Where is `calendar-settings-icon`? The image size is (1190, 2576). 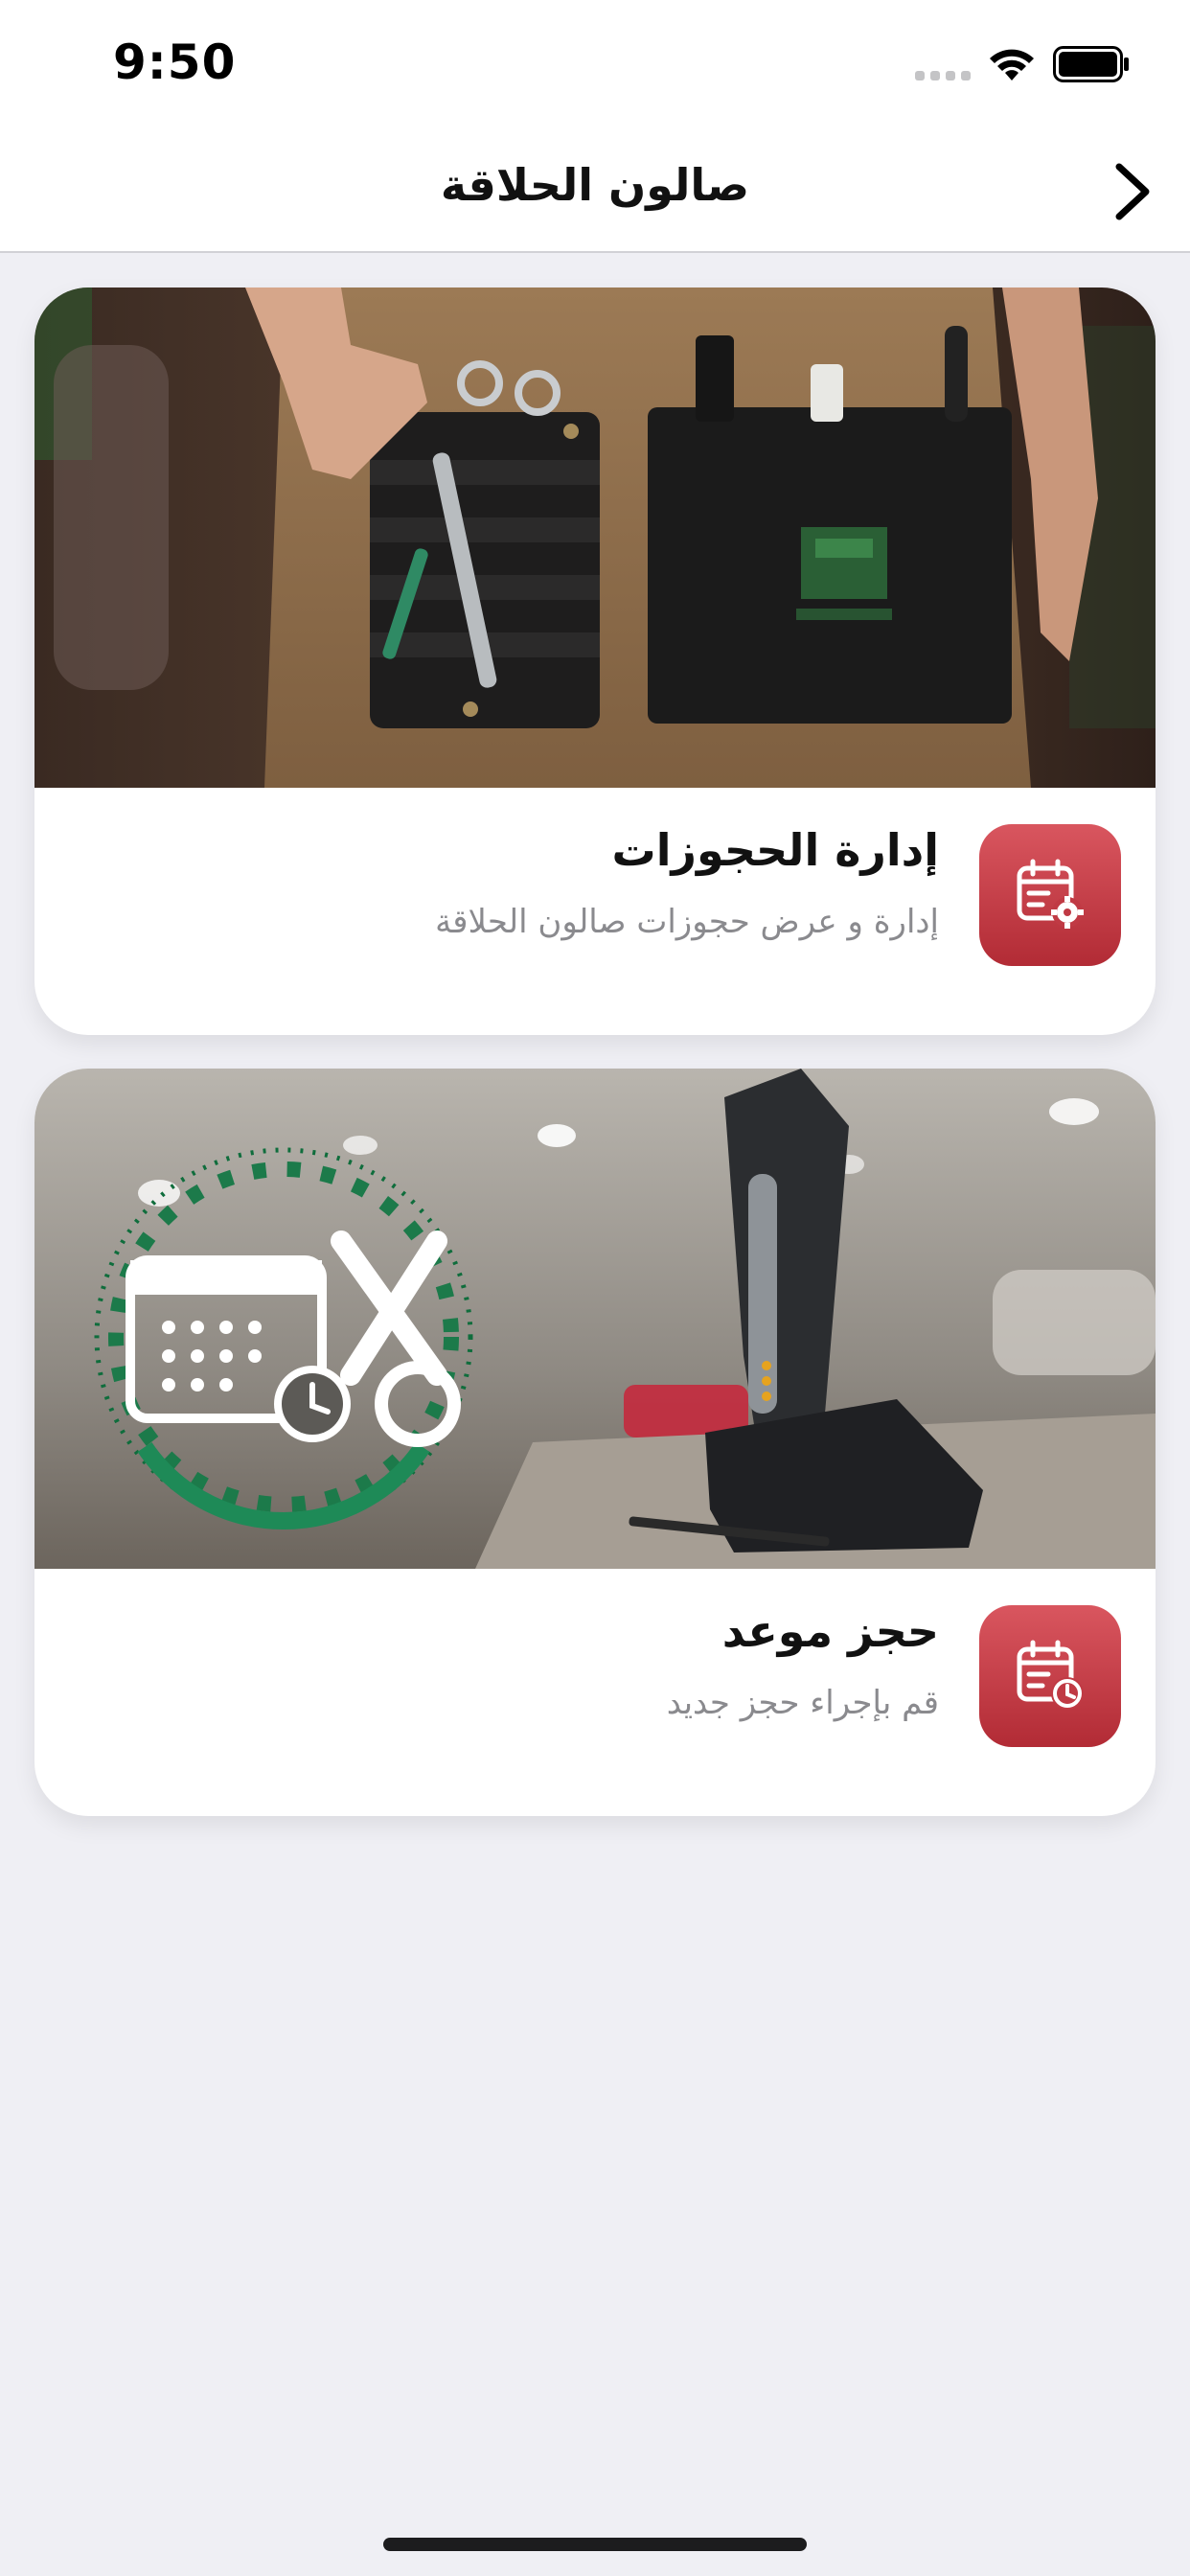 calendar-settings-icon is located at coordinates (1050, 895).